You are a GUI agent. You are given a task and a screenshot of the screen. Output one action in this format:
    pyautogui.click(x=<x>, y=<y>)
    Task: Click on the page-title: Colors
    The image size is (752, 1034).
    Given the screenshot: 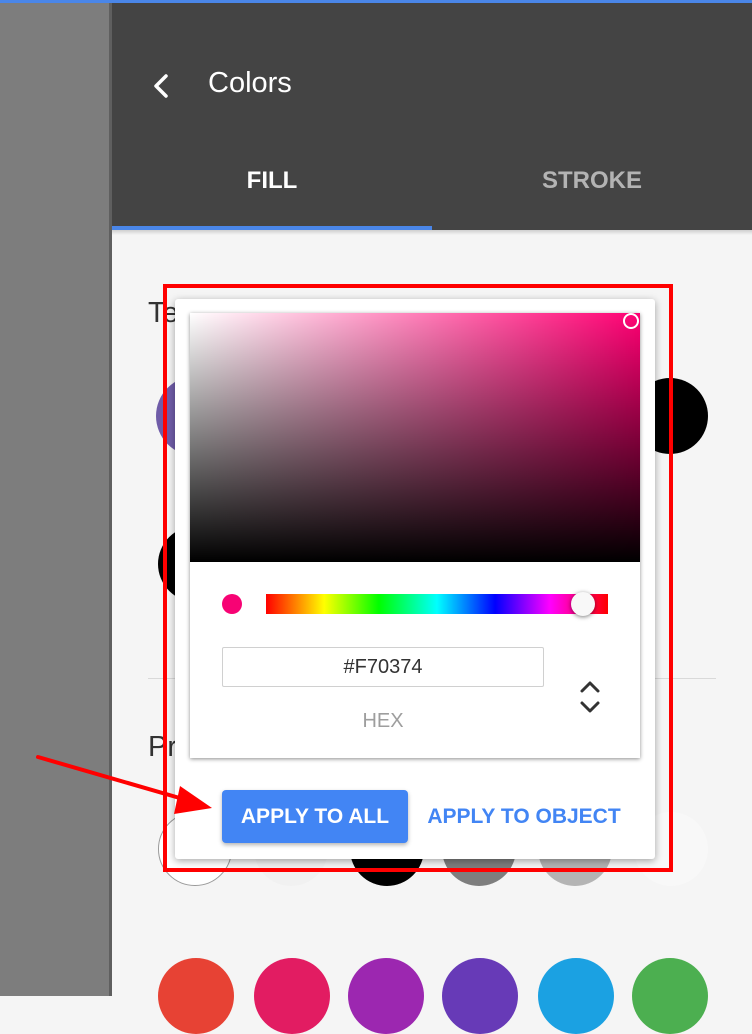 What is the action you would take?
    pyautogui.click(x=250, y=83)
    